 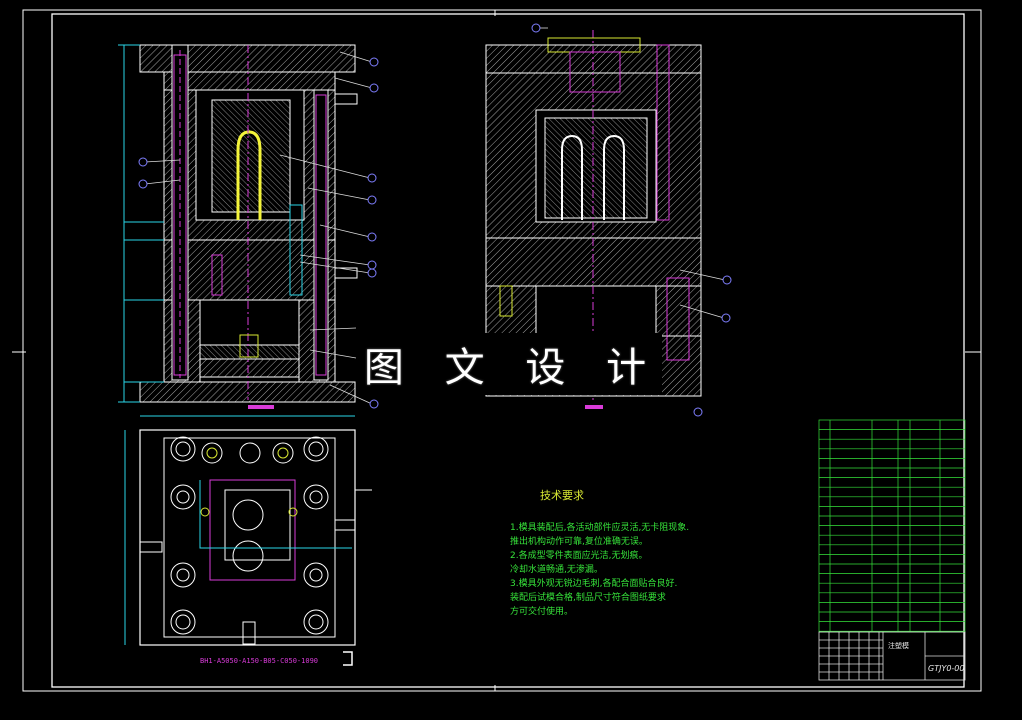 I want to click on tech-line: 3.模具外观无锐边毛刺,各配合面贴合良好., so click(x=594, y=584).